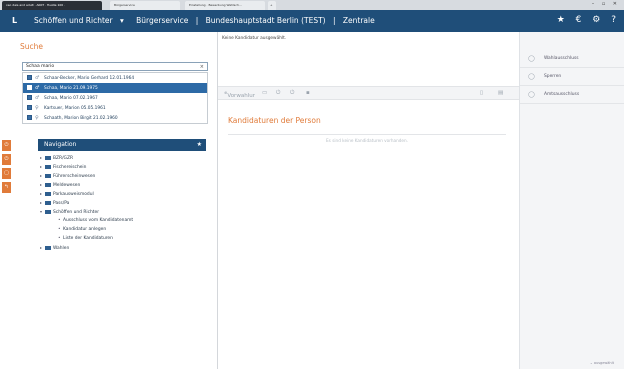  I want to click on nav-item-wahlen: ▸ Wahlen, so click(125, 247).